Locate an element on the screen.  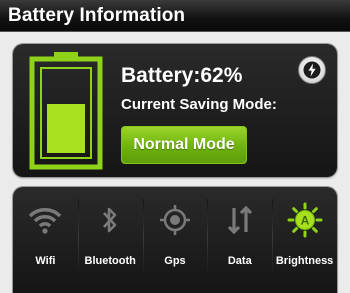
saving-mode-label: Current Saving Mode: is located at coordinates (199, 104).